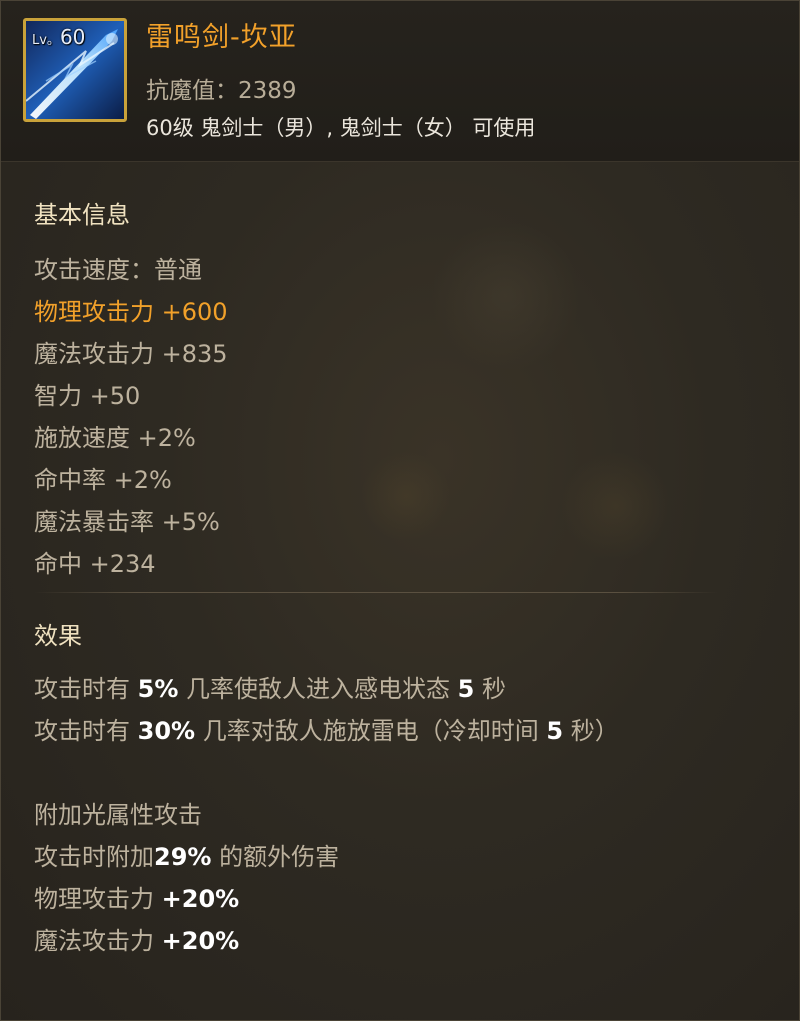 The image size is (800, 1021). What do you see at coordinates (98, 941) in the screenshot?
I see `effect-text: 魔法攻击力` at bounding box center [98, 941].